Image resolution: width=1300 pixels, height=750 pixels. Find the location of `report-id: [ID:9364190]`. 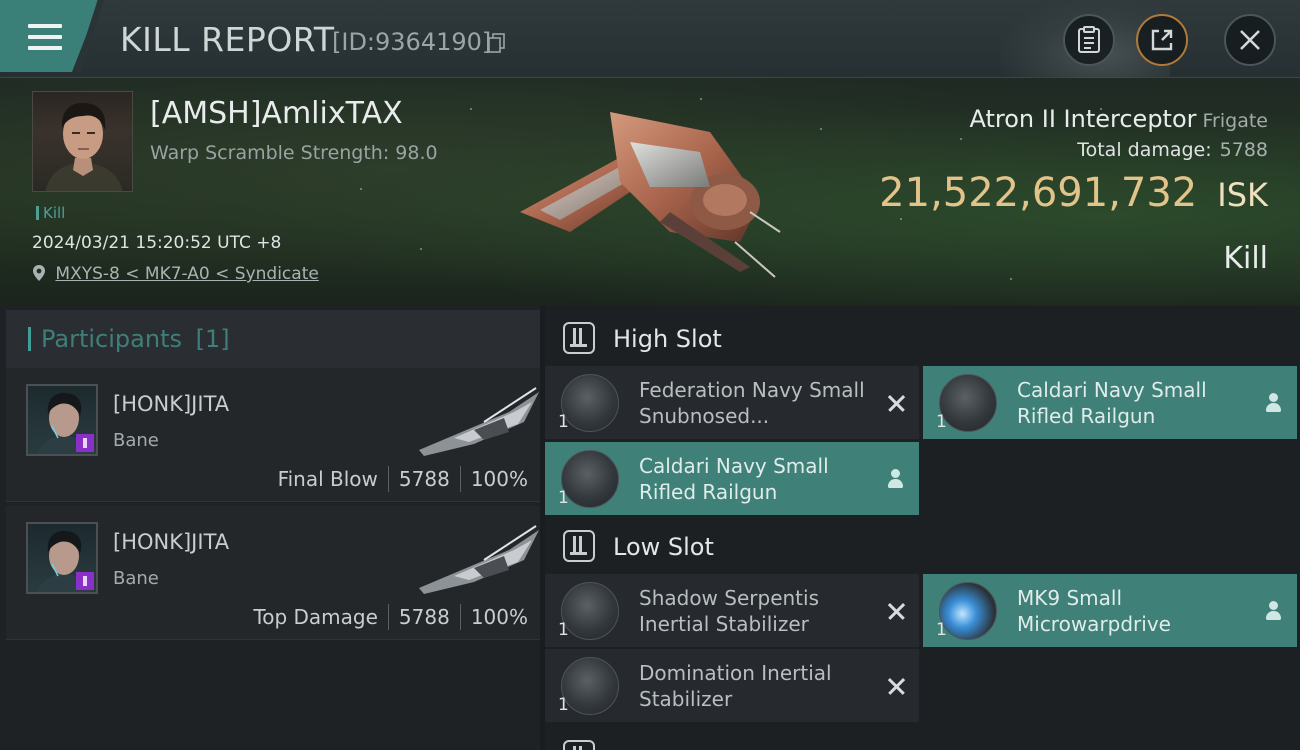

report-id: [ID:9364190] is located at coordinates (412, 42).